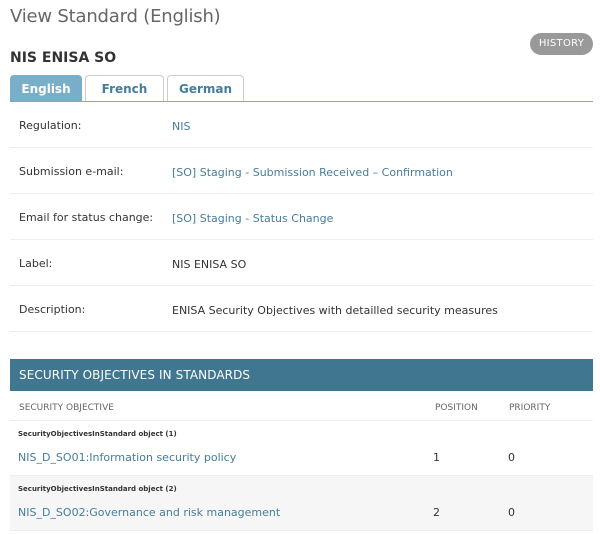 The width and height of the screenshot is (600, 534). Describe the element at coordinates (205, 88) in the screenshot. I see `tab-german: German` at that location.